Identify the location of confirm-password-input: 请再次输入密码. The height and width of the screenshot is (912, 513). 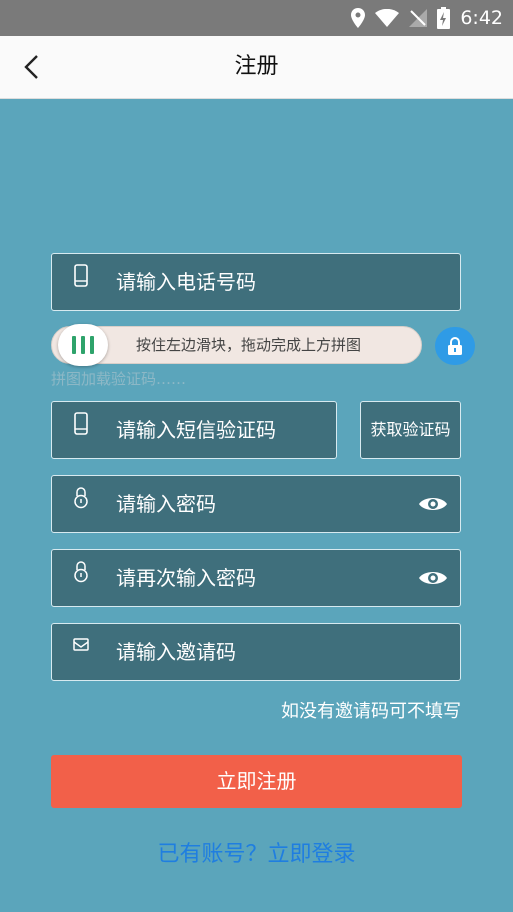
(256, 578).